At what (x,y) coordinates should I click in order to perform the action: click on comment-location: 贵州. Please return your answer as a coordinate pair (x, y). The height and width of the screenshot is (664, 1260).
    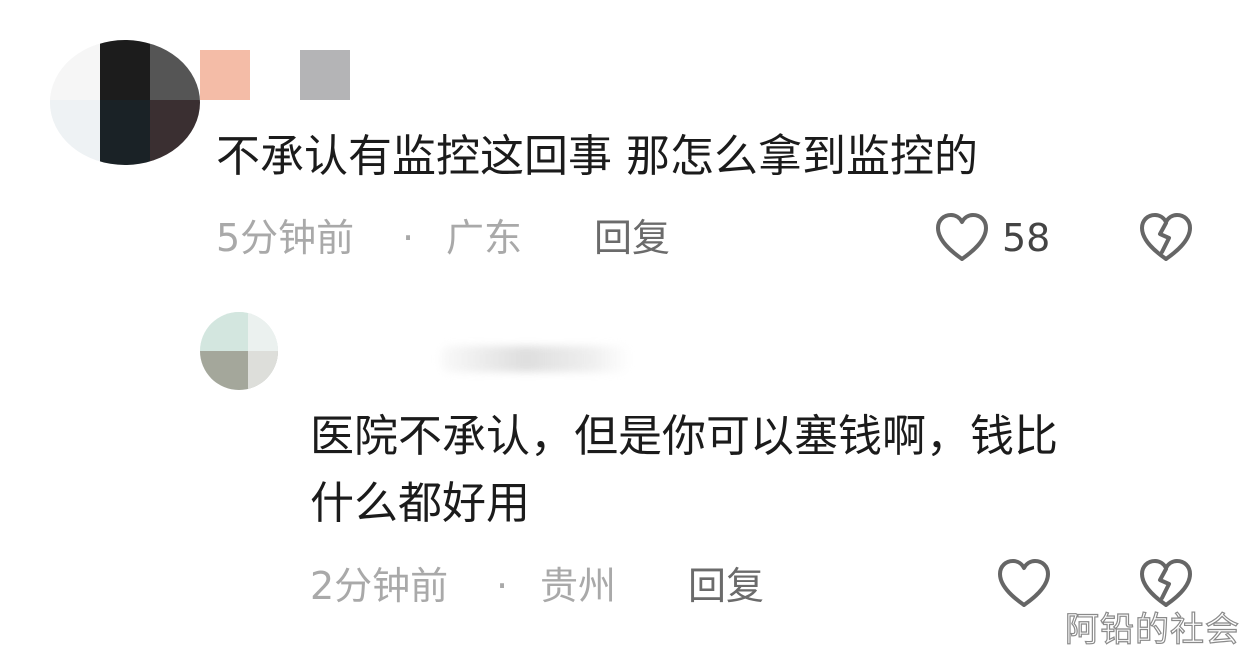
    Looking at the image, I should click on (578, 586).